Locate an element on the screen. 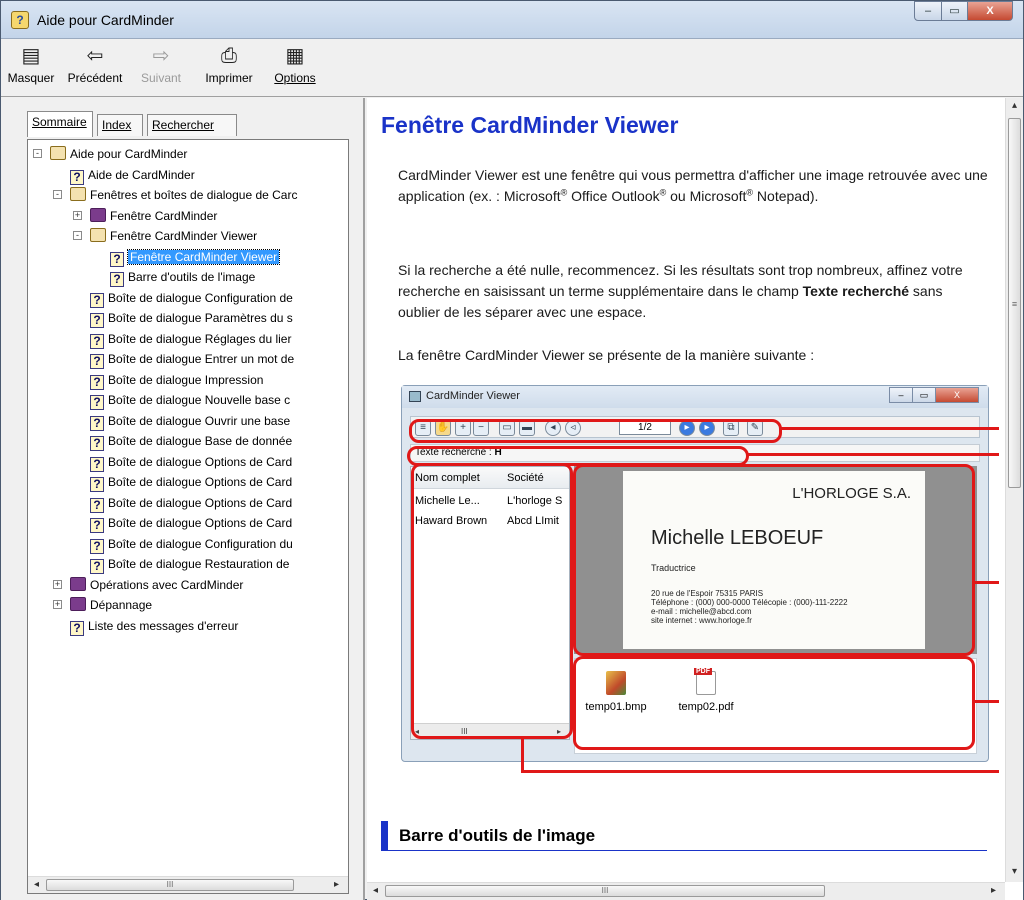  tab-index: Index is located at coordinates (120, 125).